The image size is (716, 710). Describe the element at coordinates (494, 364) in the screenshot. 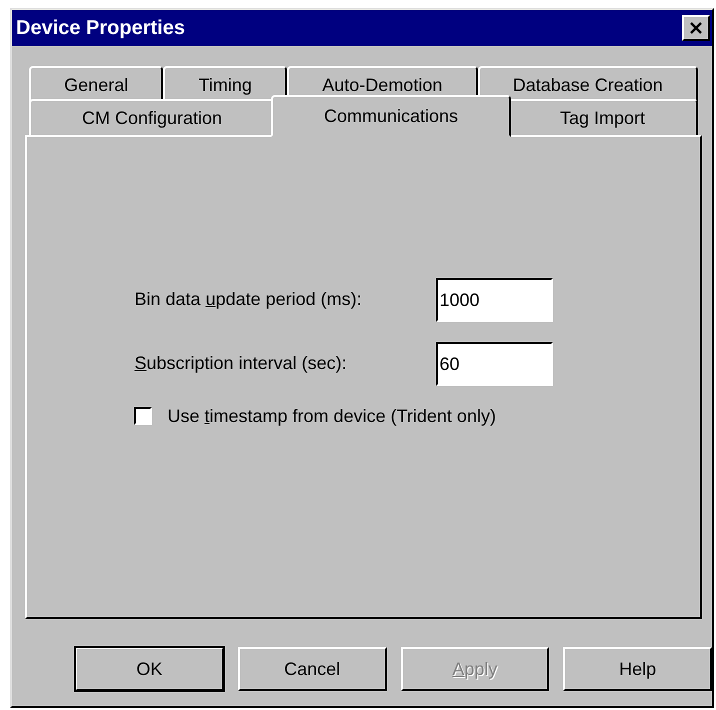

I see `input-field: 60` at that location.